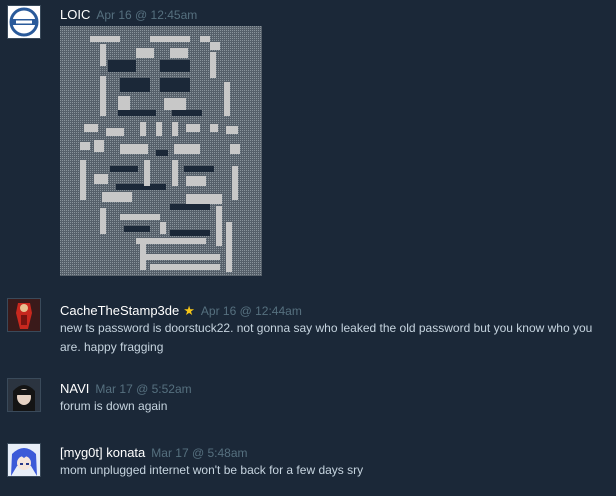 The image size is (616, 496). I want to click on comment-author: CacheTheStamp3de, so click(119, 310).